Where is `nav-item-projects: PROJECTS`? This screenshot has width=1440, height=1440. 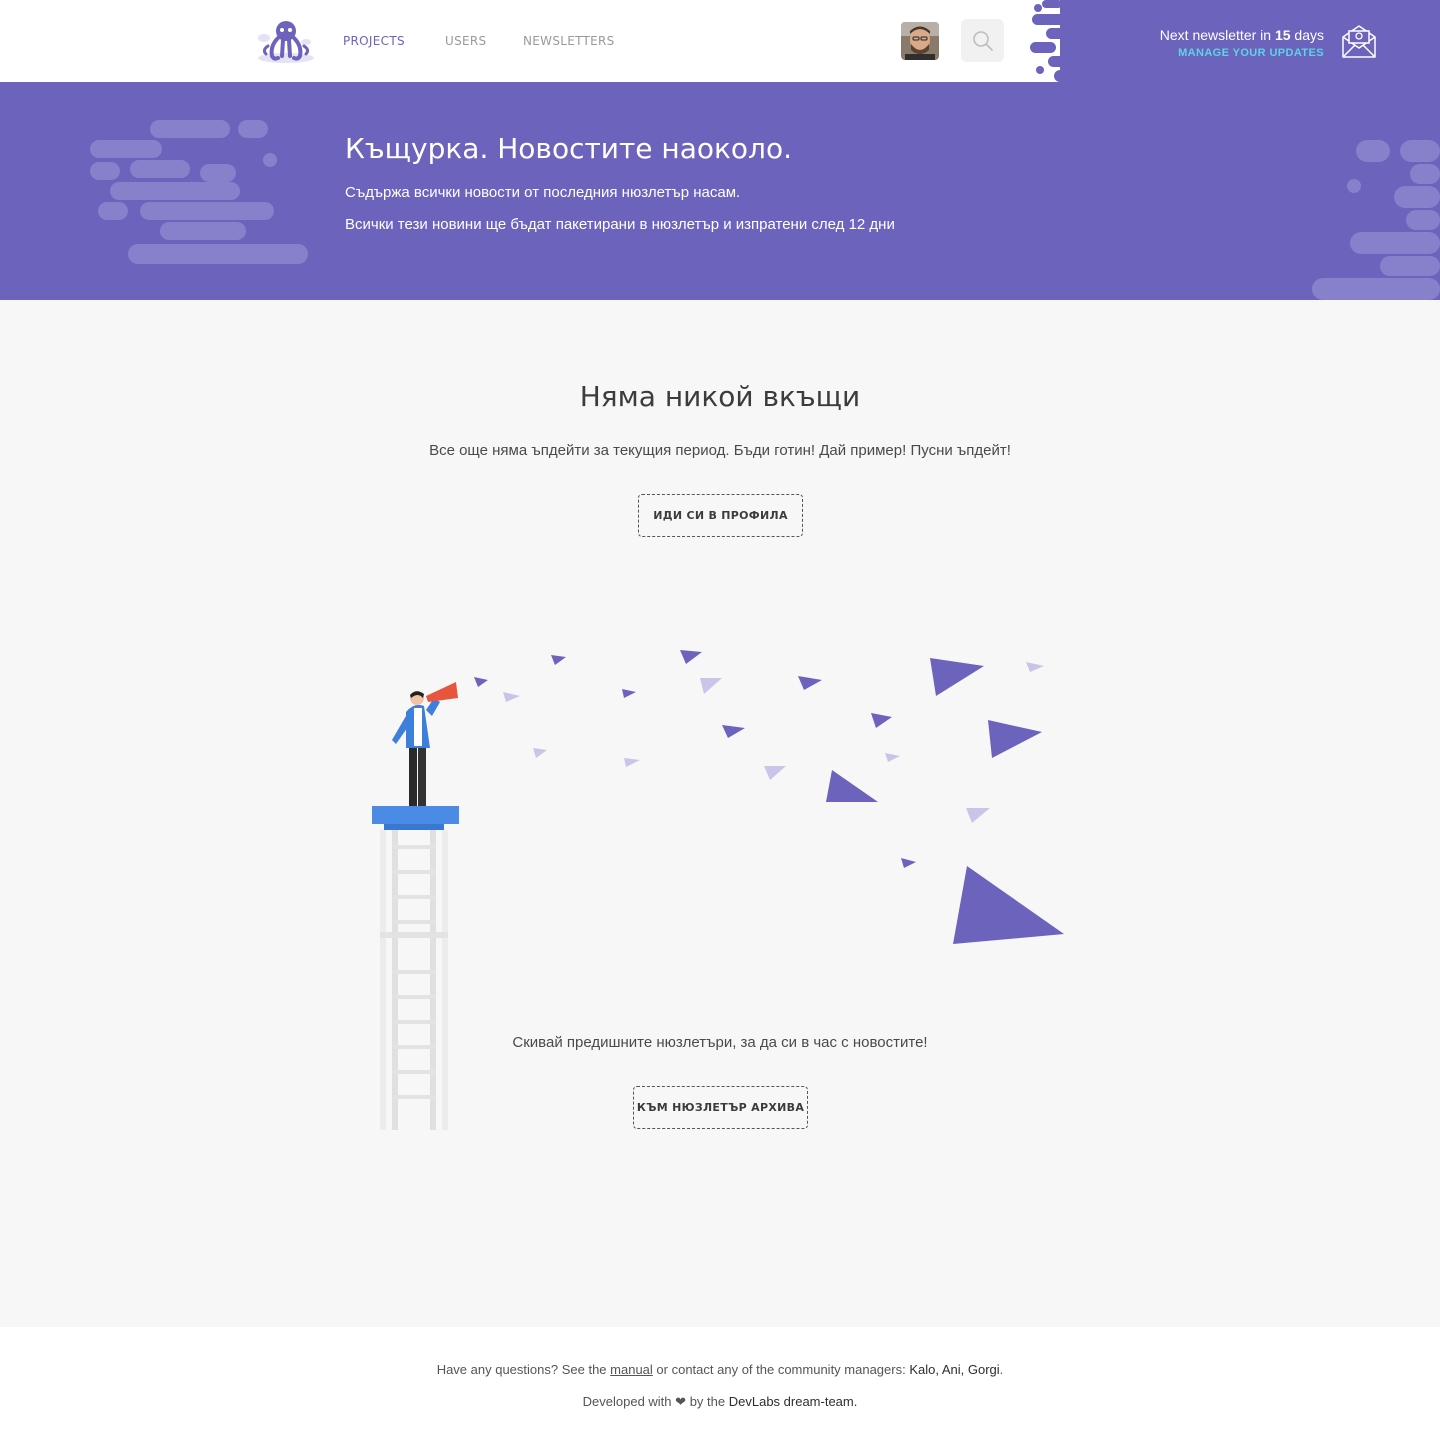 nav-item-projects: PROJECTS is located at coordinates (394, 41).